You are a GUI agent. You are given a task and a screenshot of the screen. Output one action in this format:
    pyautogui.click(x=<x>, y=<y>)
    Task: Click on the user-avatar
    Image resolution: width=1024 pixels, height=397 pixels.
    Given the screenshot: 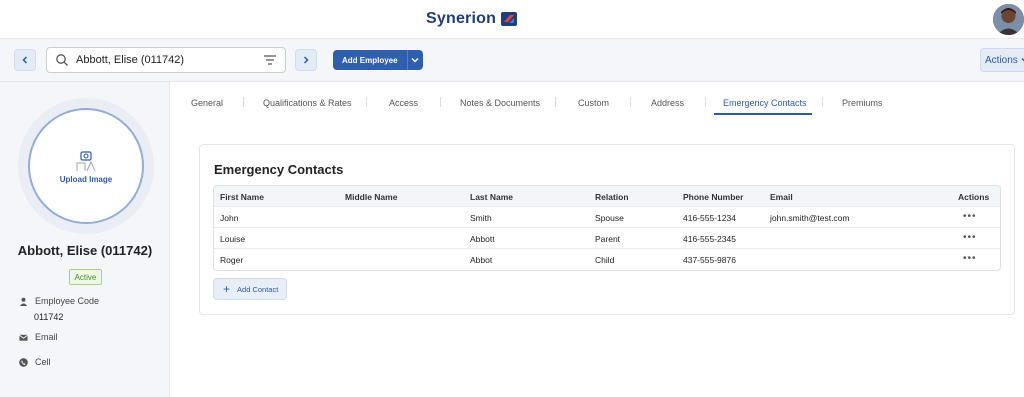 What is the action you would take?
    pyautogui.click(x=1008, y=19)
    